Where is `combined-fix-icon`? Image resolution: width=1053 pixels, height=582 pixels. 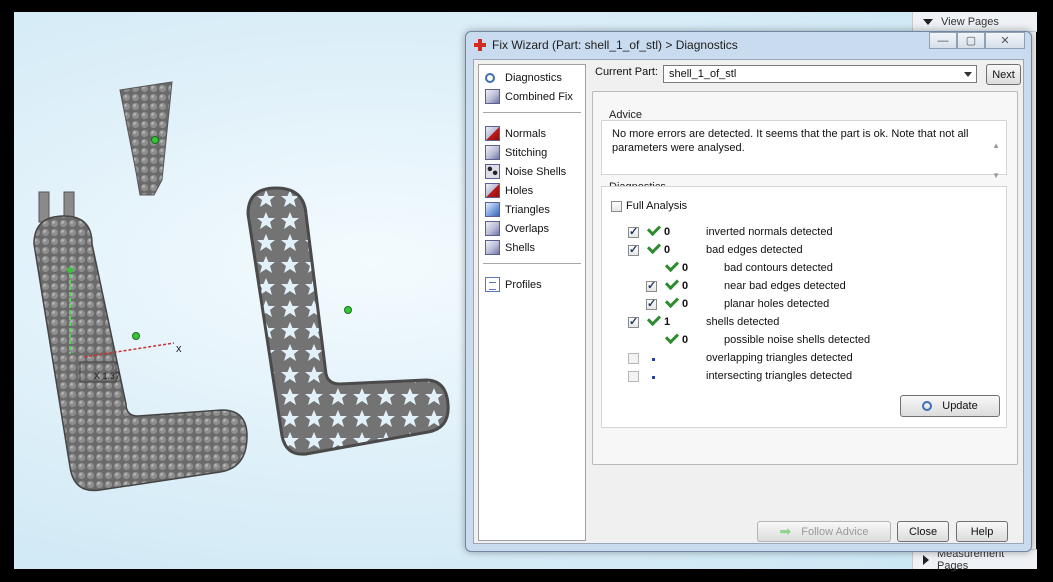
combined-fix-icon is located at coordinates (492, 96).